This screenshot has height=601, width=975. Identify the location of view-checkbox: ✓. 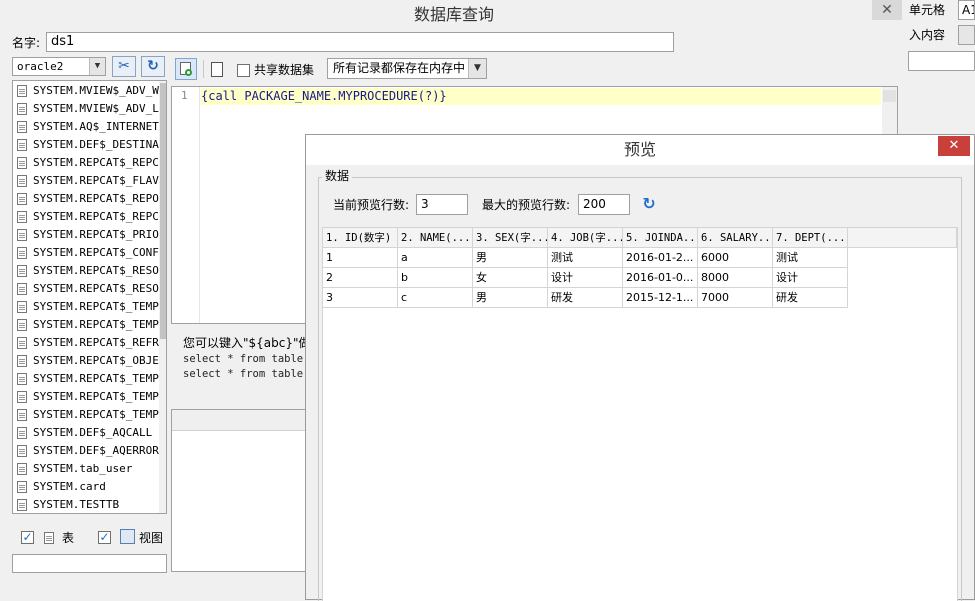
(104, 537).